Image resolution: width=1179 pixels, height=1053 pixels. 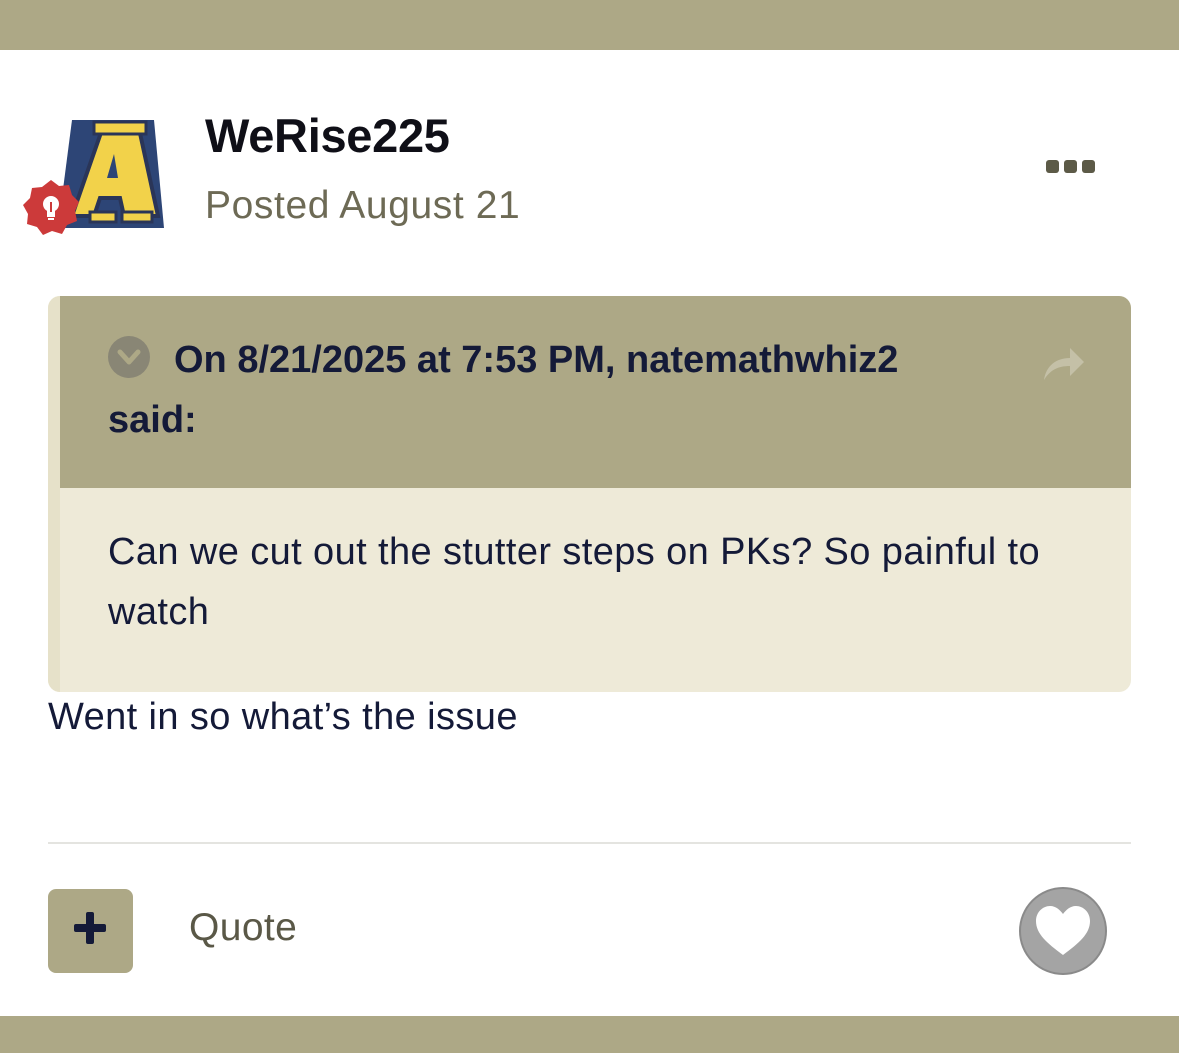 What do you see at coordinates (589, 25) in the screenshot?
I see `top-band` at bounding box center [589, 25].